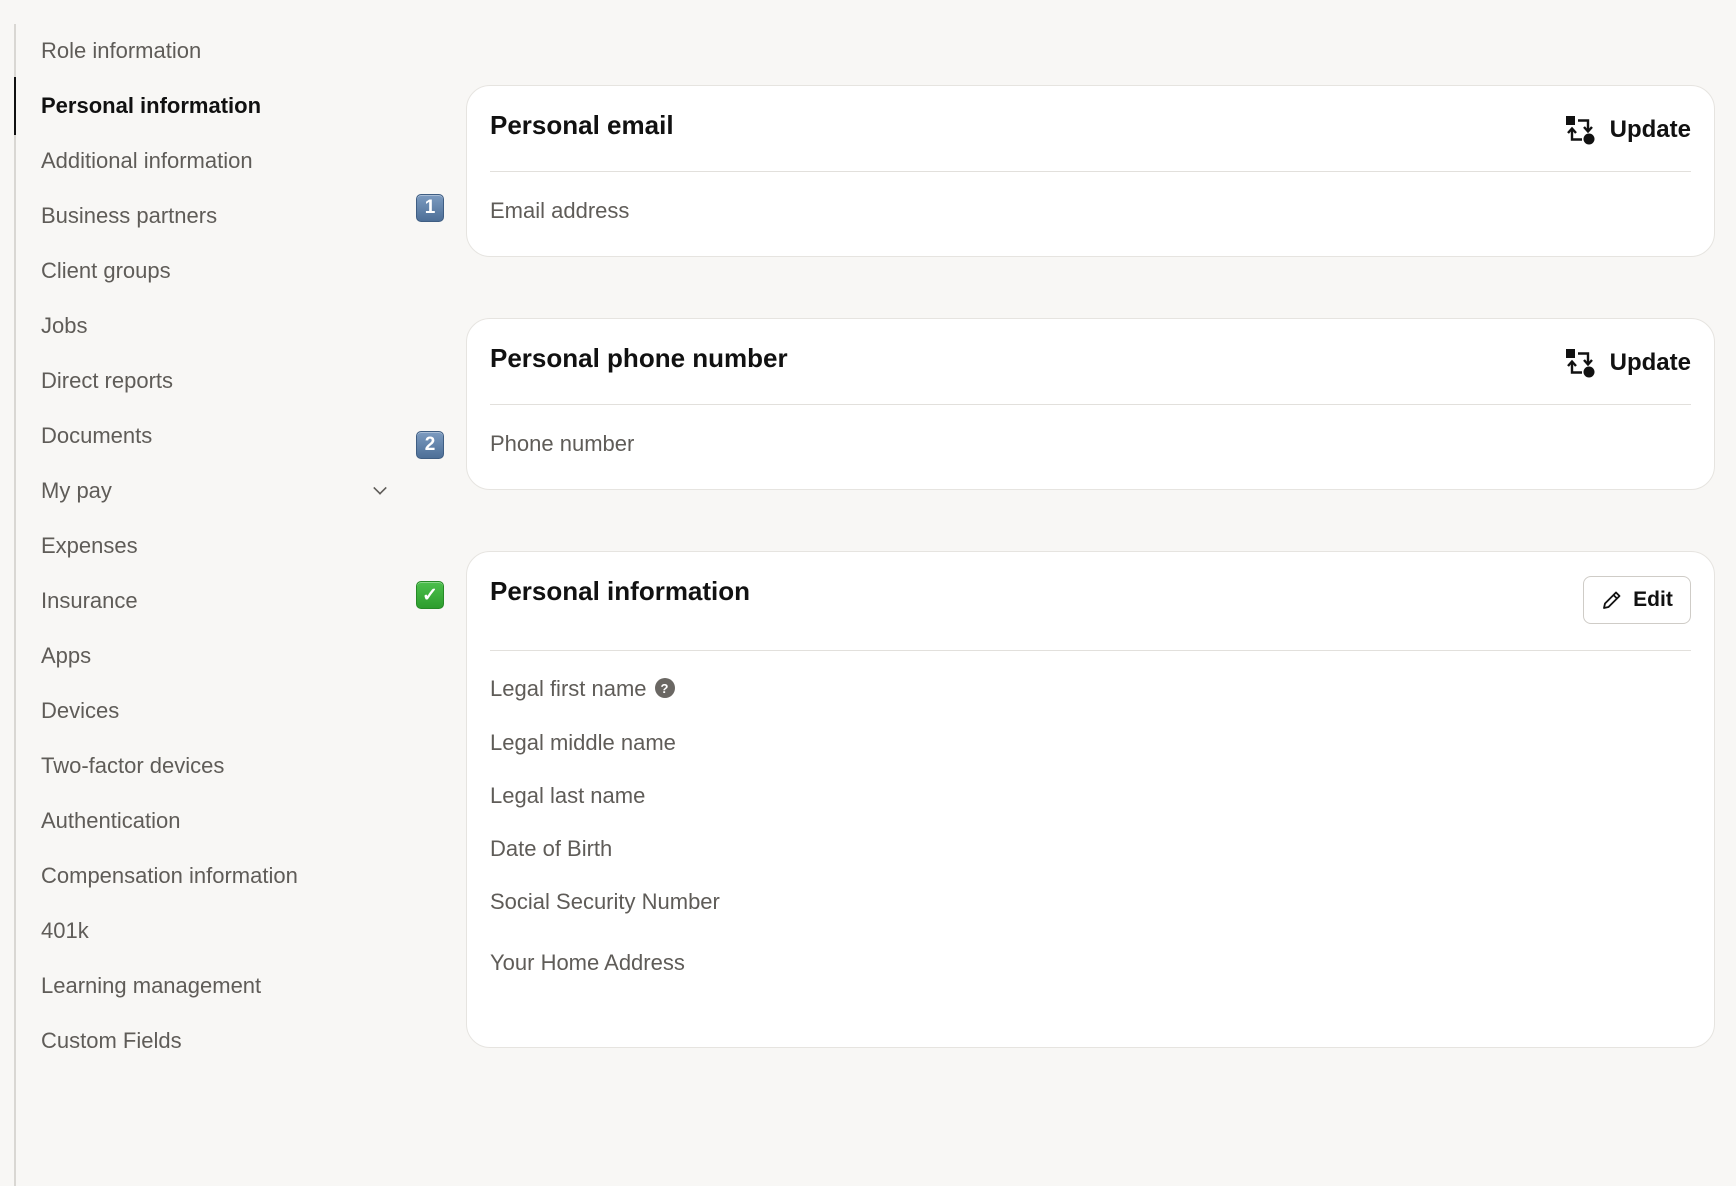  Describe the element at coordinates (430, 208) in the screenshot. I see `number-badge-1: 1` at that location.